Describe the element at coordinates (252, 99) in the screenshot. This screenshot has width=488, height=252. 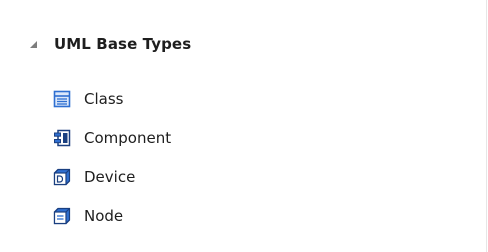
I see `toolbox-item-class: Class` at that location.